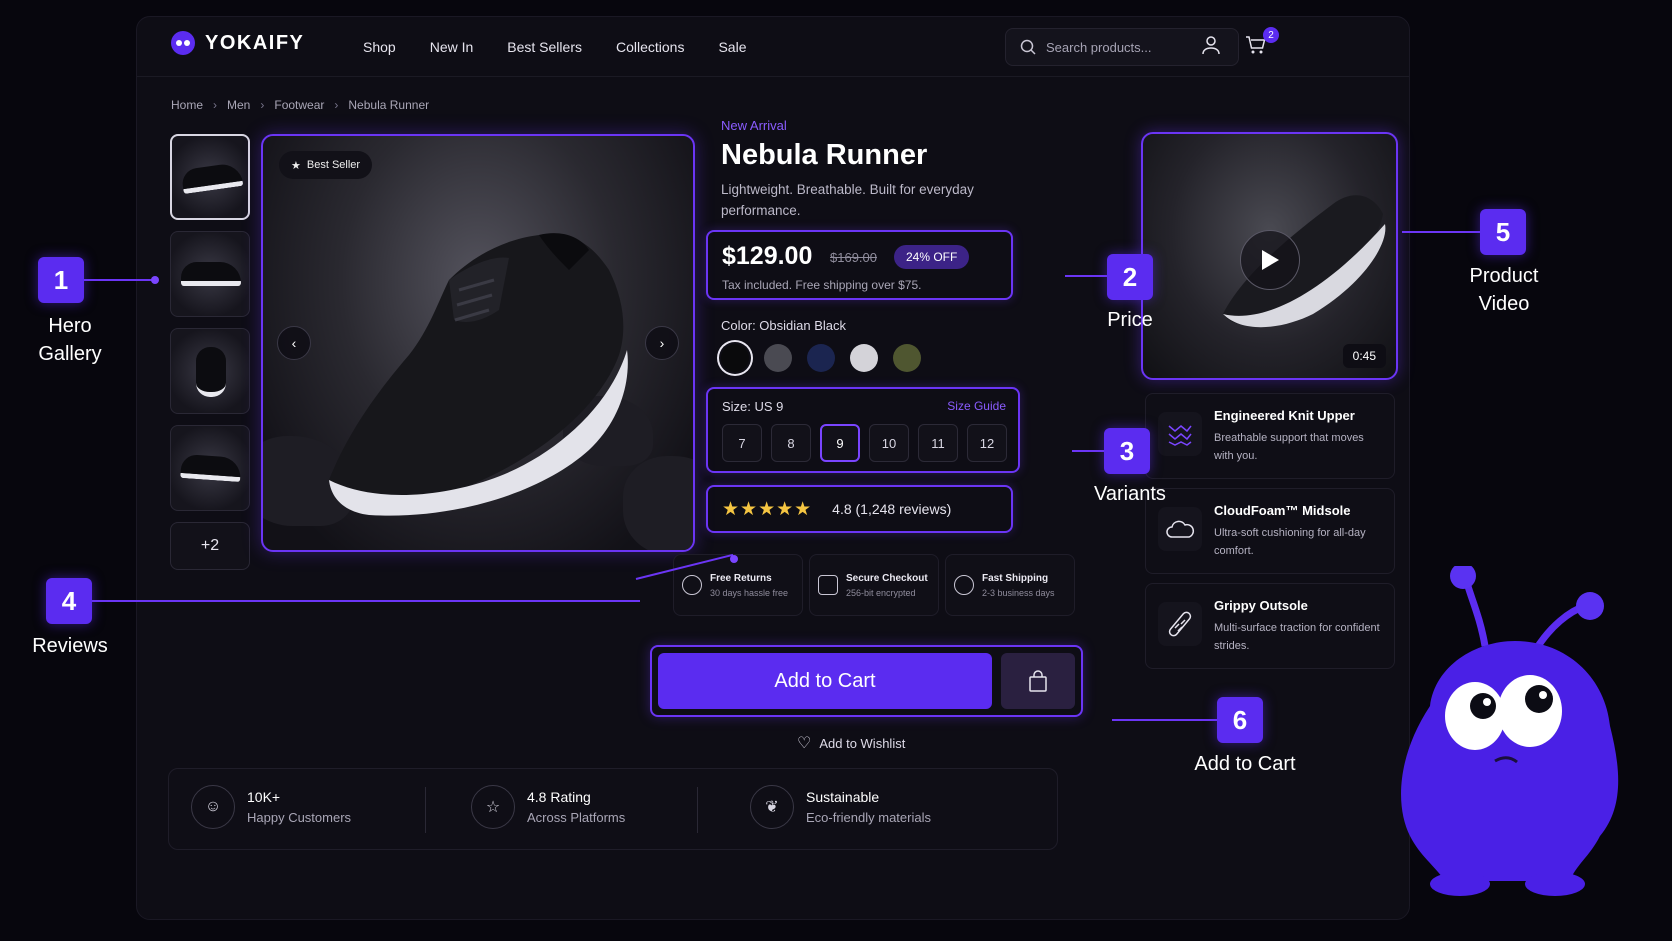 The width and height of the screenshot is (1672, 941). What do you see at coordinates (804, 743) in the screenshot?
I see `heart-icon: ♡` at bounding box center [804, 743].